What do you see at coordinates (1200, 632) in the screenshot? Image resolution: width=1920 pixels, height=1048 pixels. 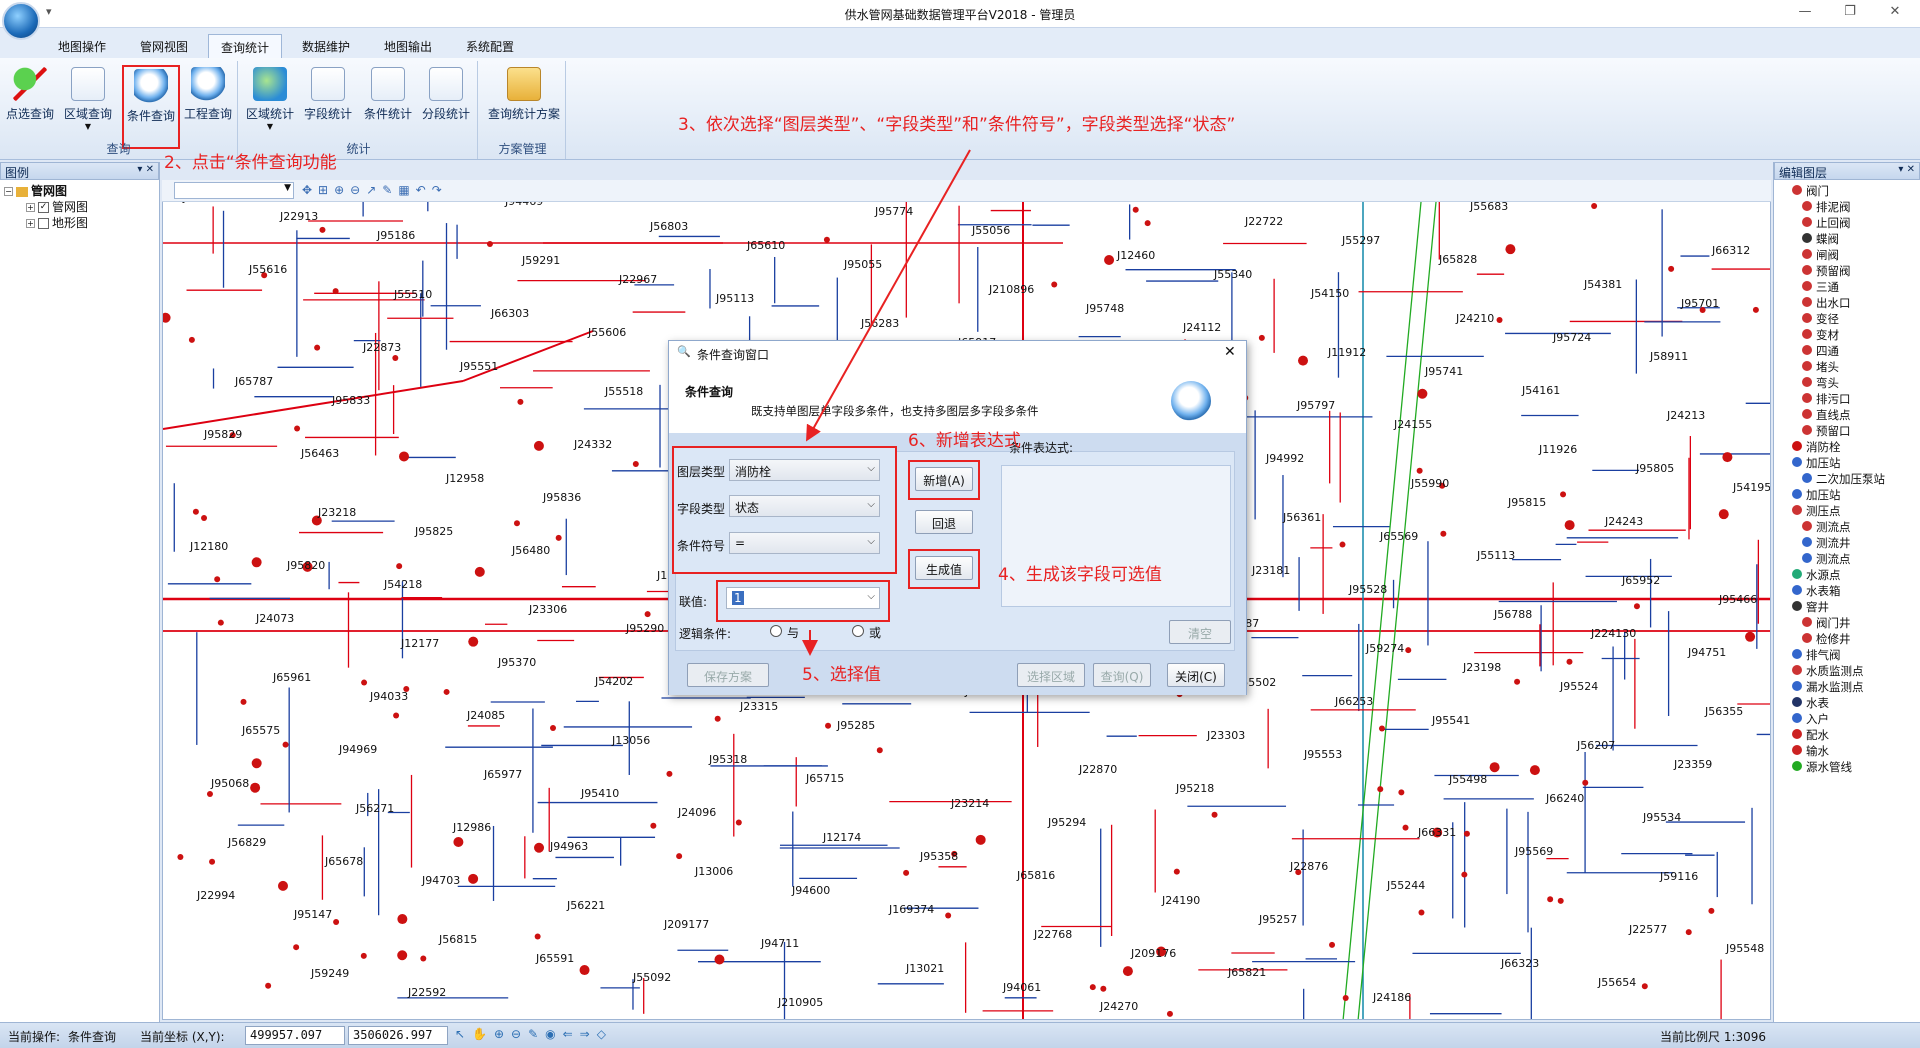 I see `clear-button: 清空` at bounding box center [1200, 632].